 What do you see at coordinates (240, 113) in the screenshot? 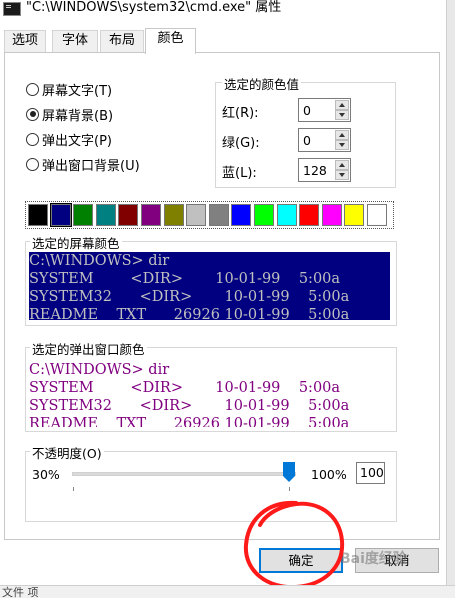
I see `red-label: 红(R):` at bounding box center [240, 113].